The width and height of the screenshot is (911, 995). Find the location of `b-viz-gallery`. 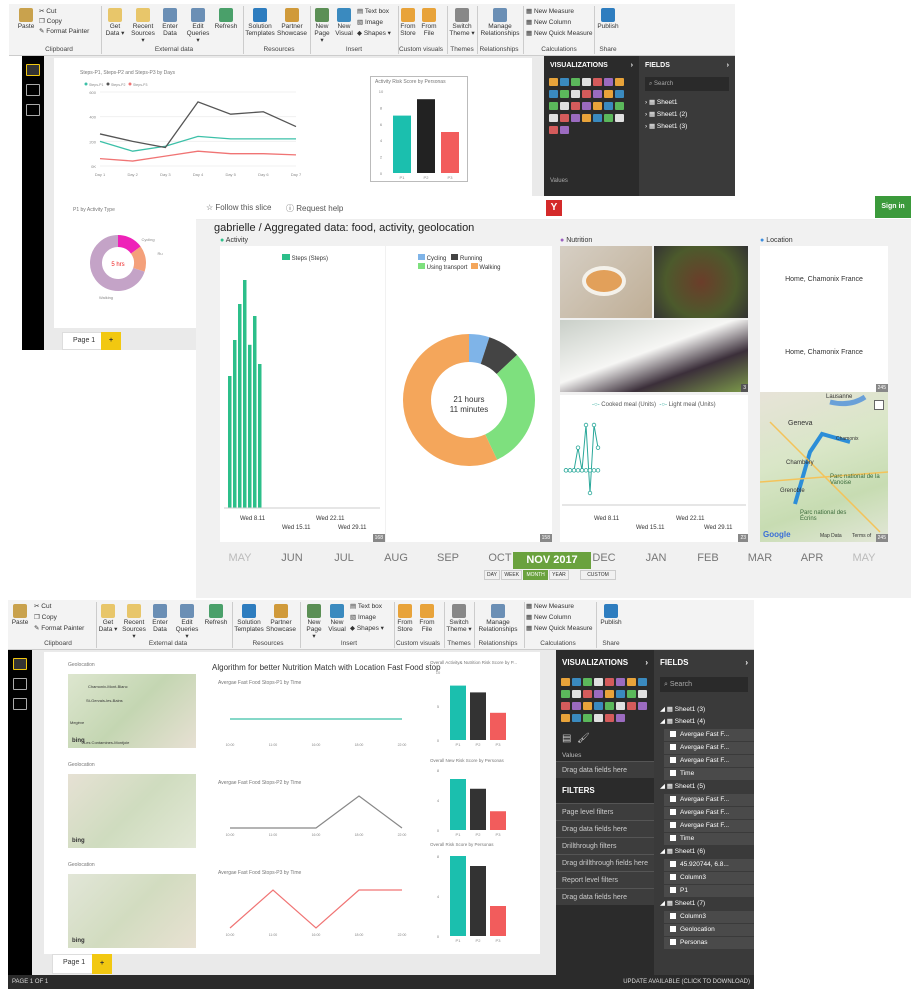

b-viz-gallery is located at coordinates (605, 701).